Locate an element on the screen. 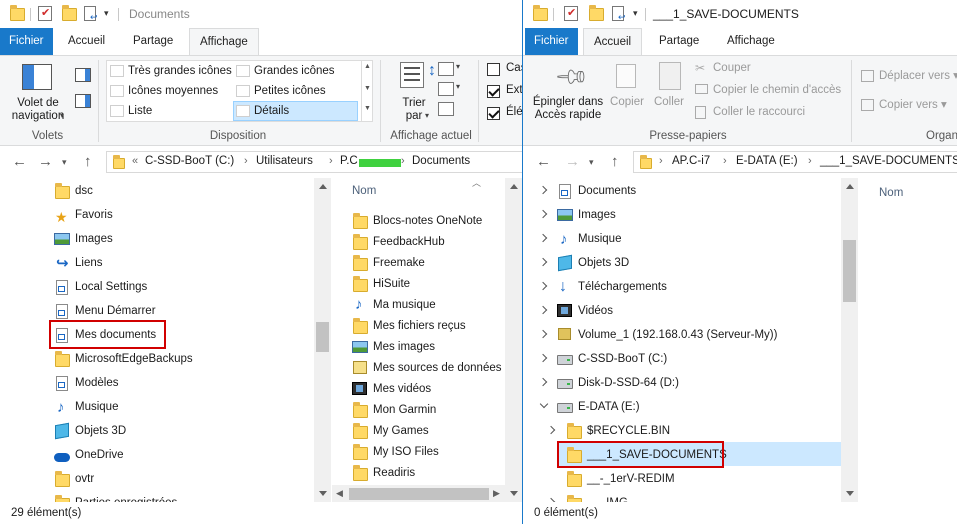  copy-path-button: Copier le chemin d'accès is located at coordinates (767, 90).